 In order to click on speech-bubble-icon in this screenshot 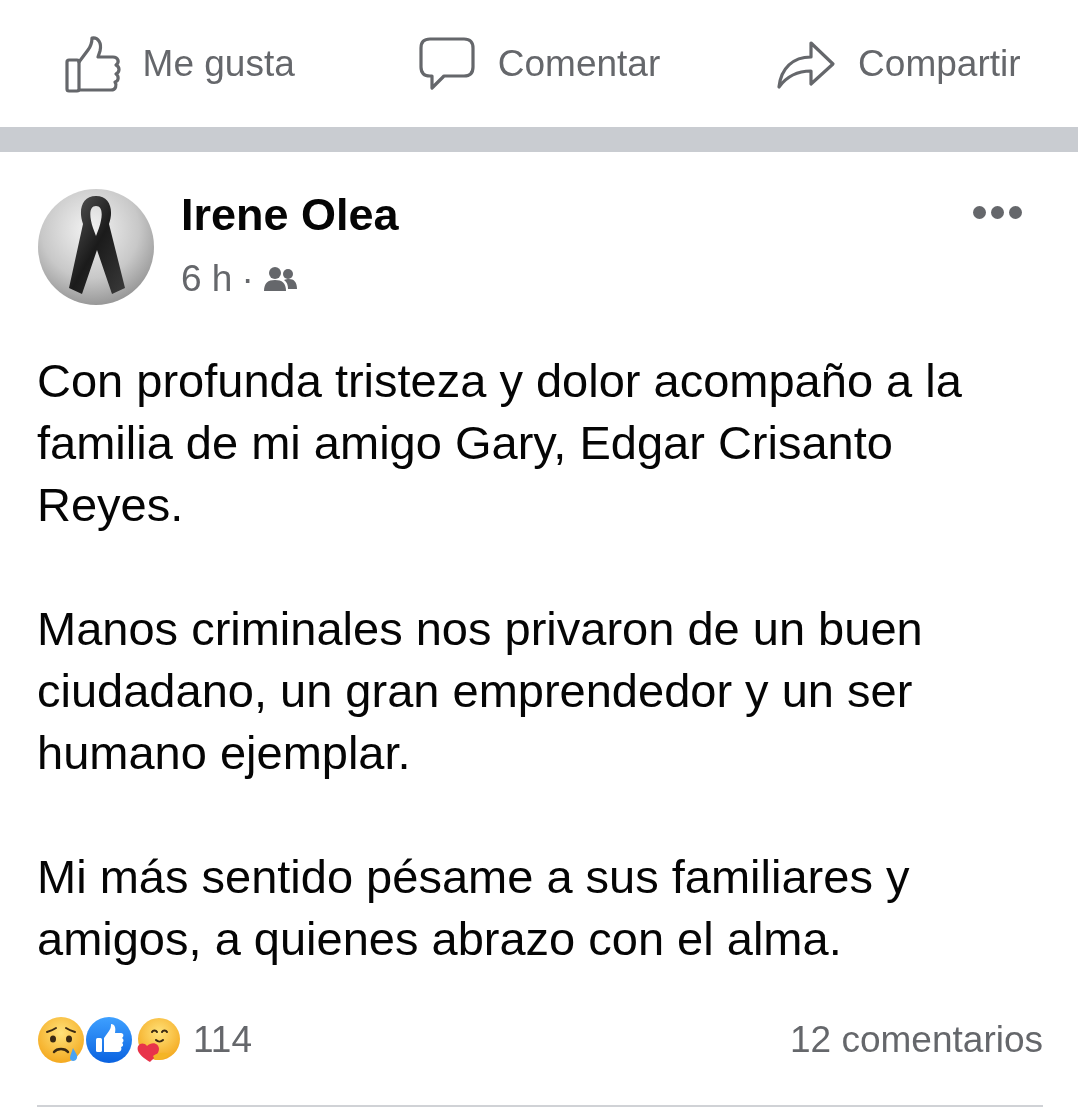, I will do `click(446, 63)`.